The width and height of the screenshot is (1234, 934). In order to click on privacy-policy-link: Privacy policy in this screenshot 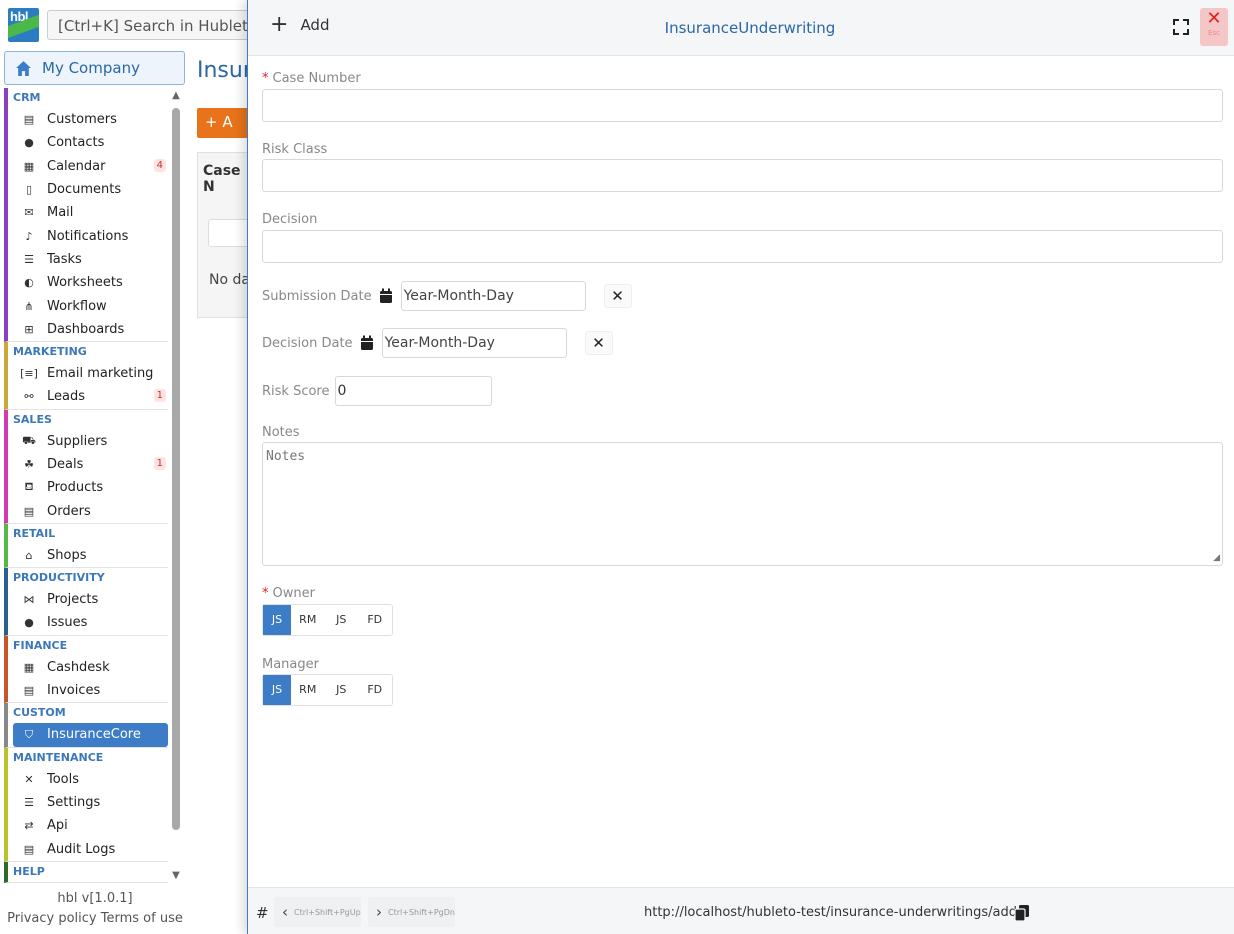, I will do `click(51, 918)`.